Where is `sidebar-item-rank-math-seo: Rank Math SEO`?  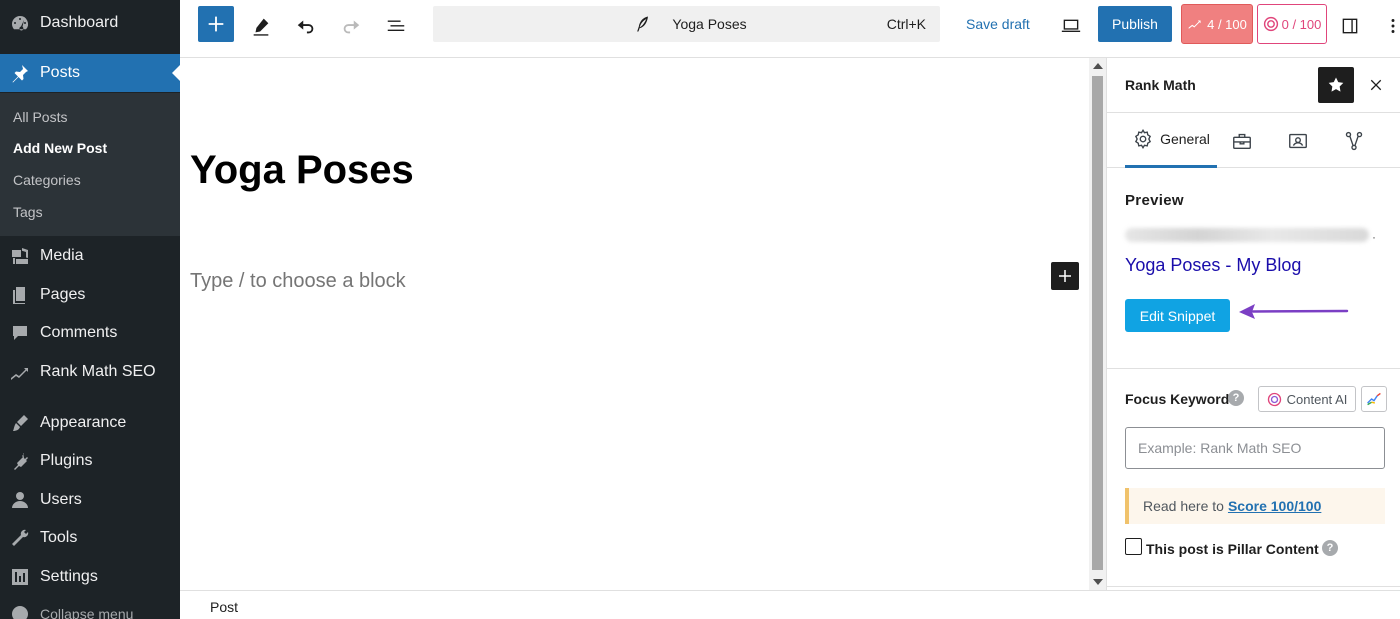 sidebar-item-rank-math-seo: Rank Math SEO is located at coordinates (90, 372).